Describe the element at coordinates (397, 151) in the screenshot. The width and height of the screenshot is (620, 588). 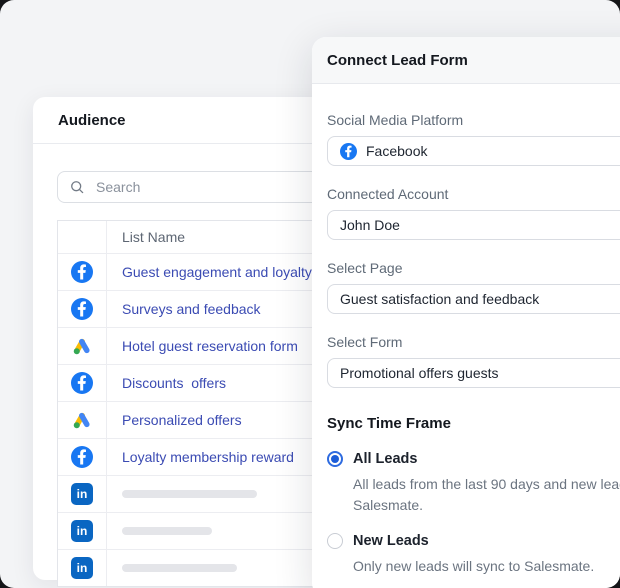
I see `platform-value: Facebook` at that location.